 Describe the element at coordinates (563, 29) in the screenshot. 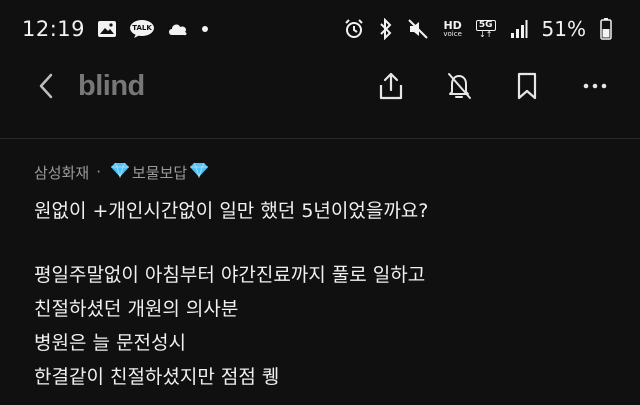

I see `battery-percent: 51%` at that location.